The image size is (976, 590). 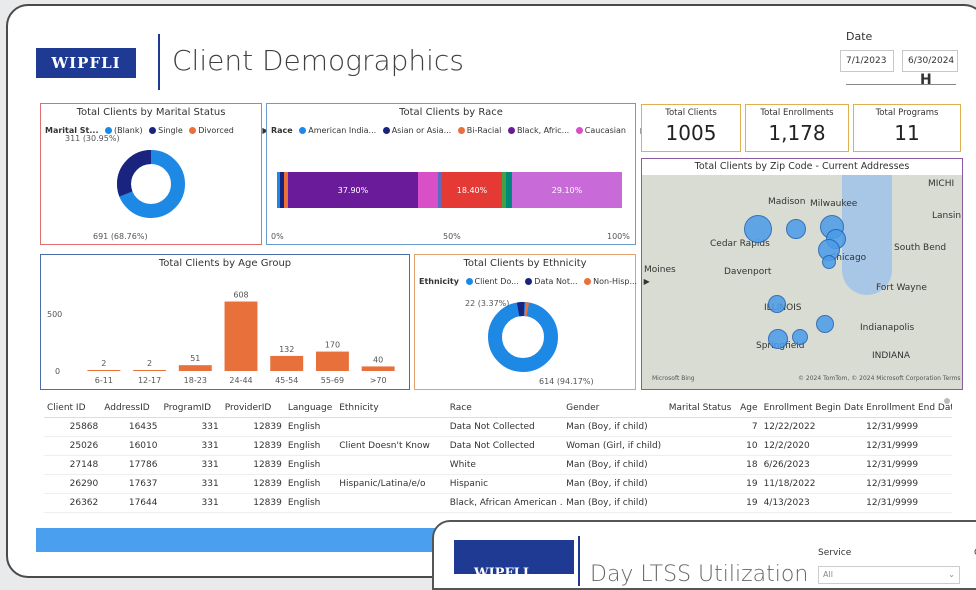 What do you see at coordinates (947, 401) in the screenshot?
I see `table-scrollbar` at bounding box center [947, 401].